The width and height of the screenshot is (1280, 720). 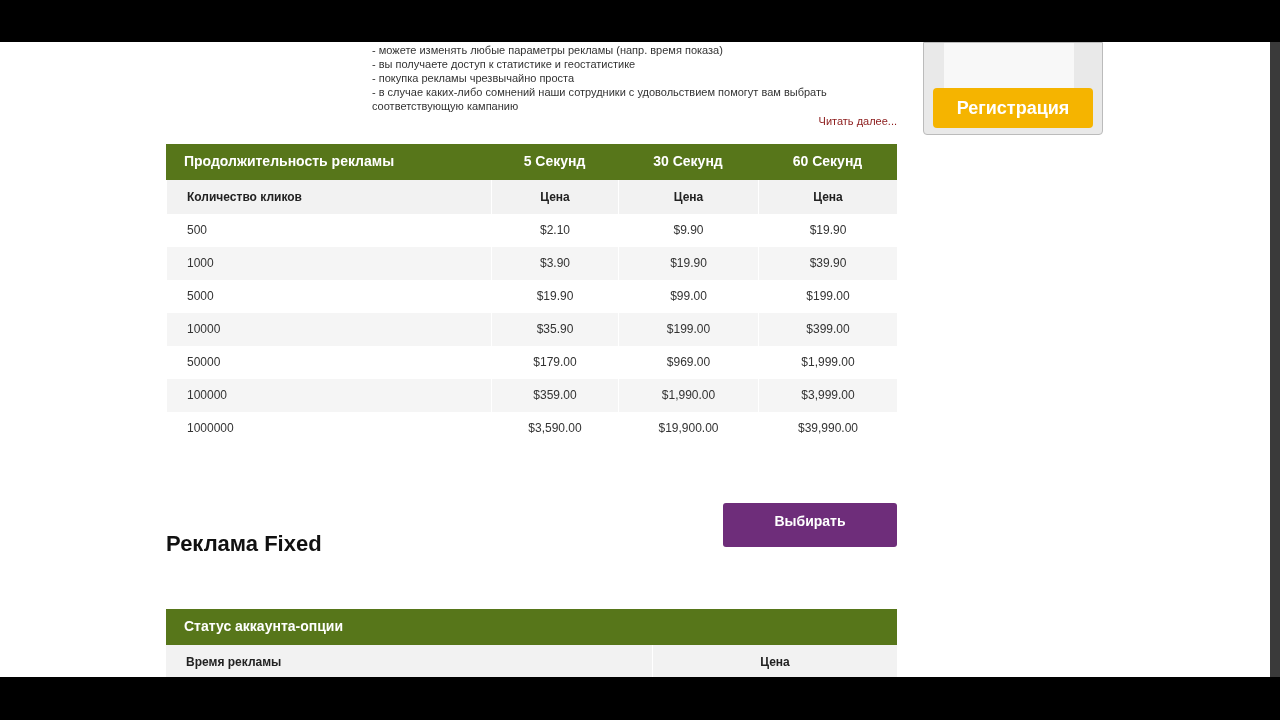 What do you see at coordinates (555, 263) in the screenshot?
I see `table-cell-text: $3.90` at bounding box center [555, 263].